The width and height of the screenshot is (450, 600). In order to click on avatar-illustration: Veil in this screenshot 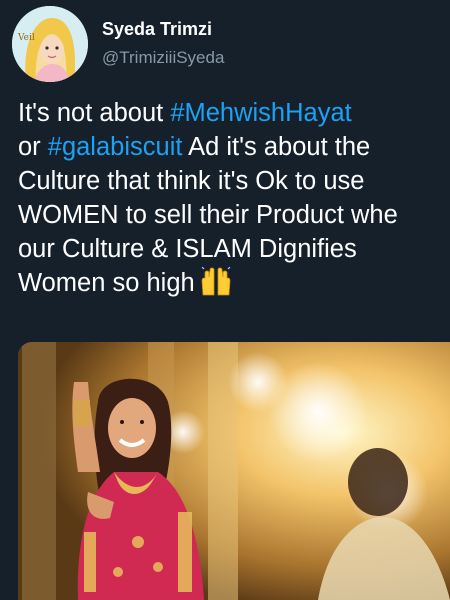, I will do `click(50, 44)`.